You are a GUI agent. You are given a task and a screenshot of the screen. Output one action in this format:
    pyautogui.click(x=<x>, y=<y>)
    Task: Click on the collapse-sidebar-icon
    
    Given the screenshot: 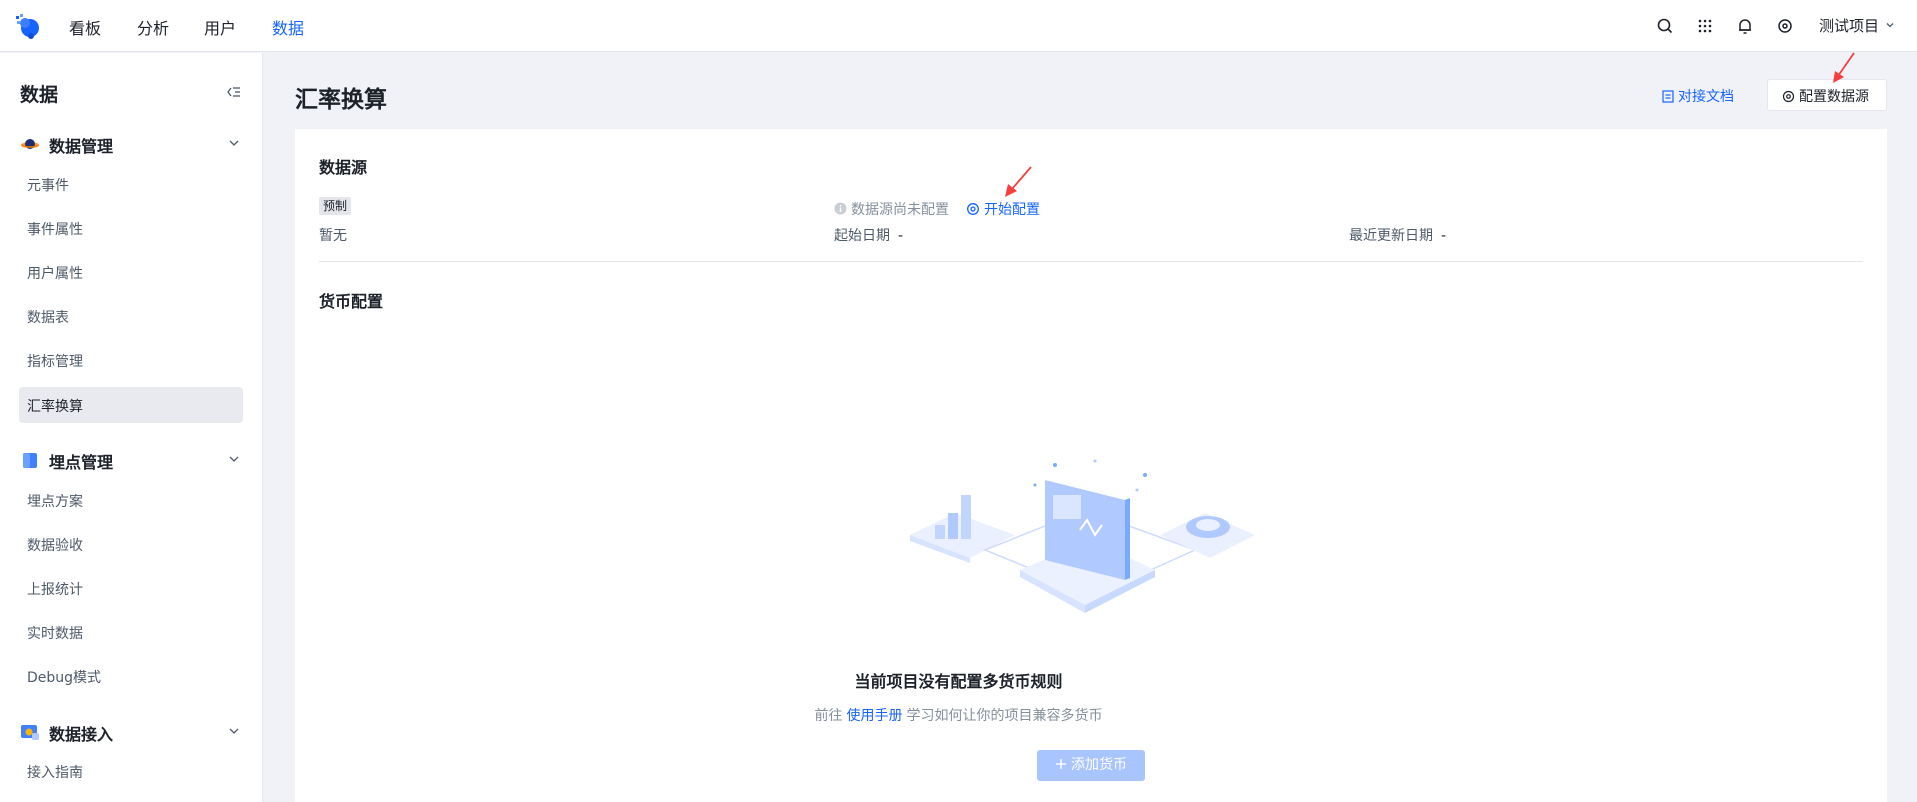 What is the action you would take?
    pyautogui.click(x=234, y=92)
    